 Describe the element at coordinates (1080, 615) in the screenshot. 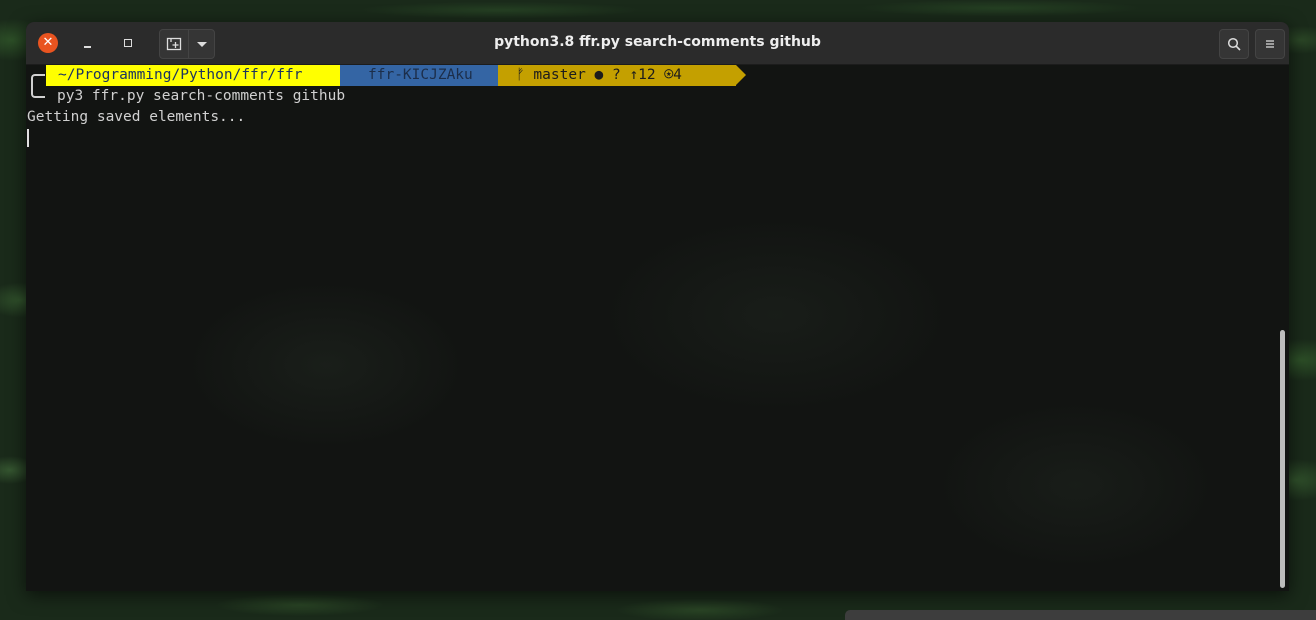

I see `background-window-edge` at that location.